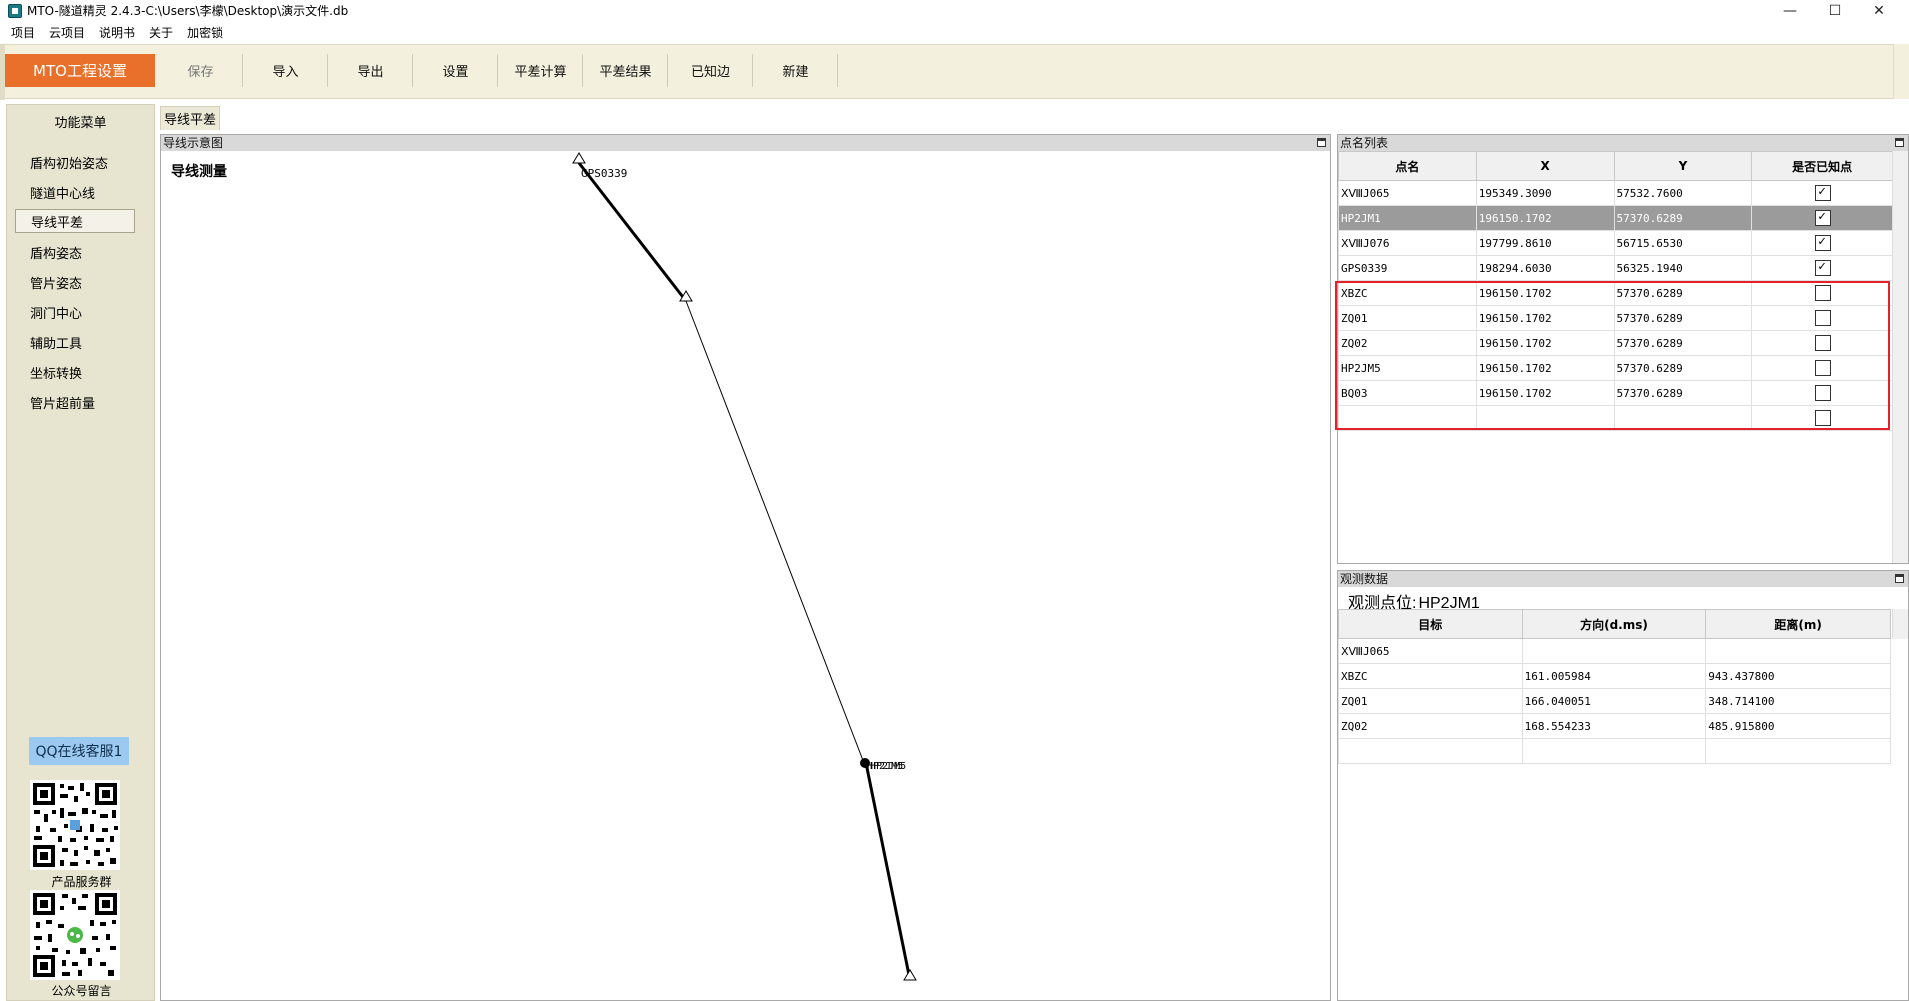  What do you see at coordinates (75, 192) in the screenshot?
I see `sidebar-item-tunnel-centerline: 隧道中心线` at bounding box center [75, 192].